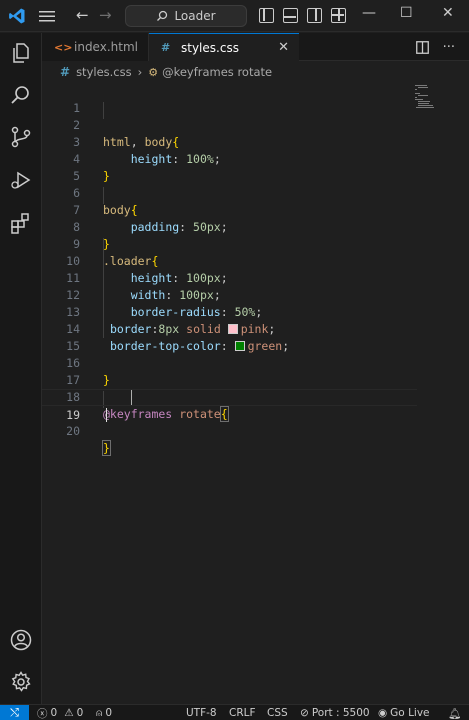 The width and height of the screenshot is (469, 720). Describe the element at coordinates (448, 13) in the screenshot. I see `close-window-button: ✕` at that location.